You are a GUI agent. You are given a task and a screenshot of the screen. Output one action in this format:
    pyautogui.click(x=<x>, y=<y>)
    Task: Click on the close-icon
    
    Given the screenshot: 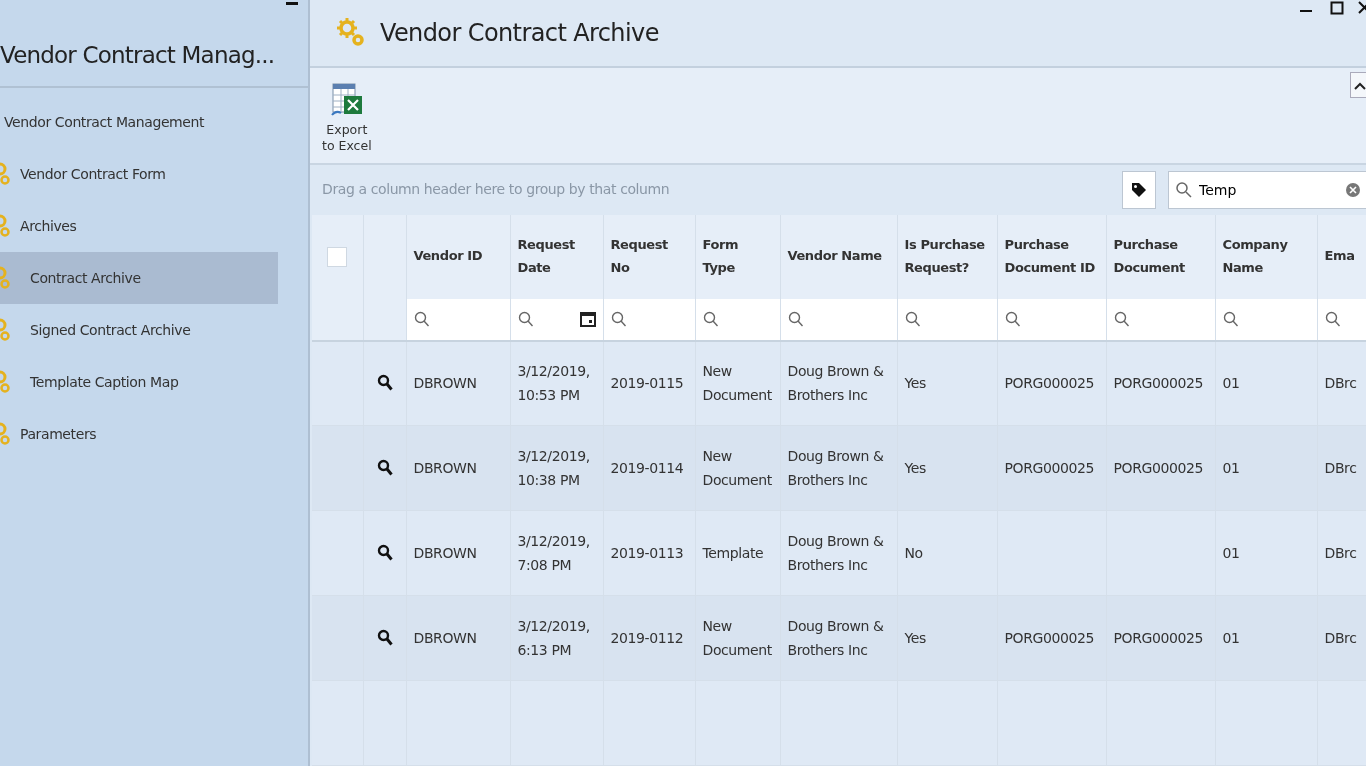 What is the action you would take?
    pyautogui.click(x=1362, y=8)
    